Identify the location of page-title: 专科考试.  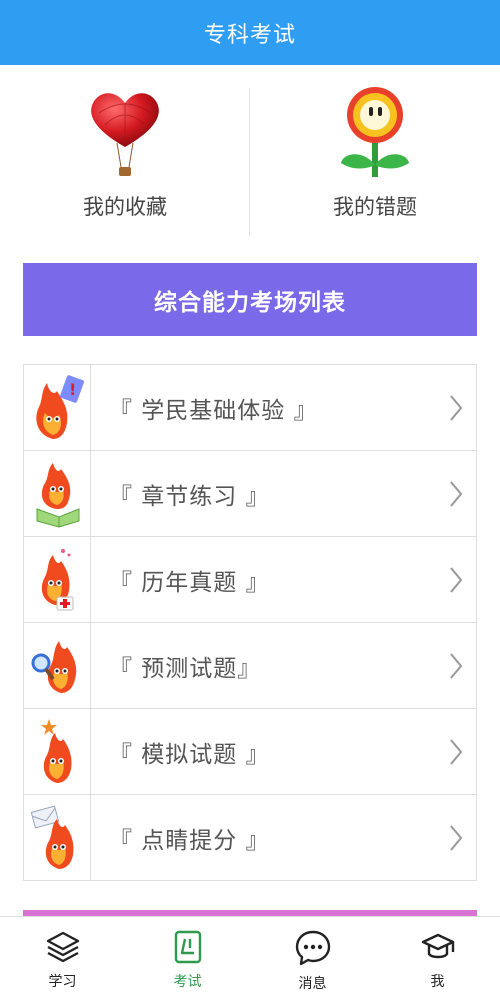
(249, 35).